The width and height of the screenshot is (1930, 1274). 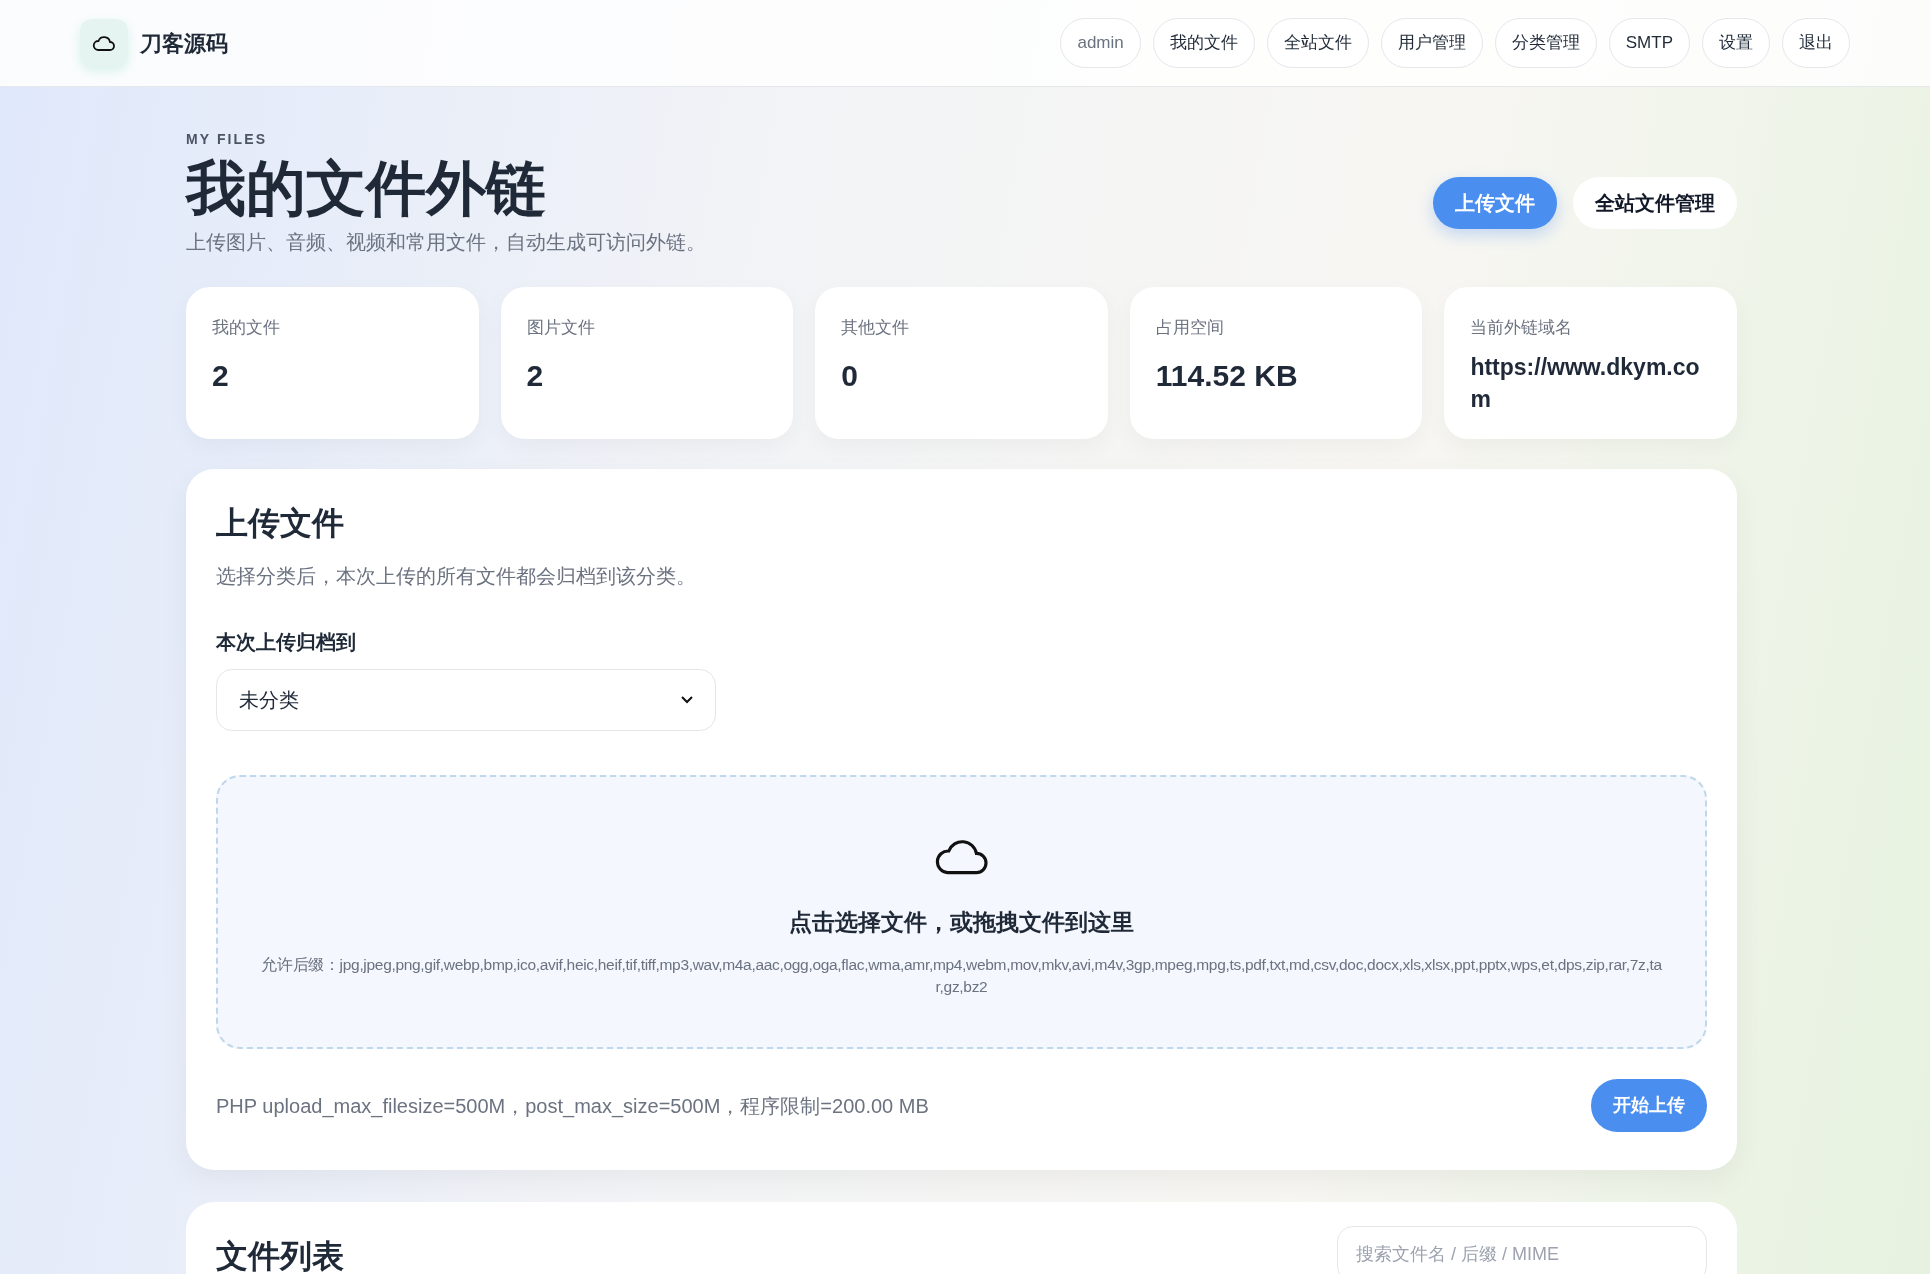 What do you see at coordinates (286, 642) in the screenshot?
I see `field-label: 本次上传归档到` at bounding box center [286, 642].